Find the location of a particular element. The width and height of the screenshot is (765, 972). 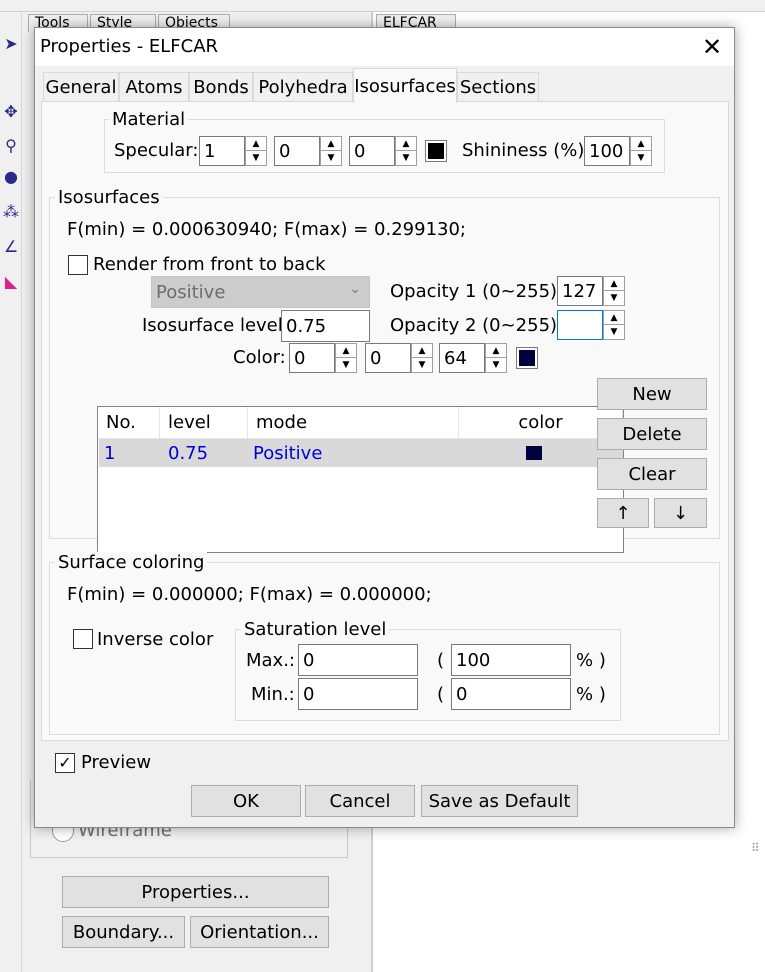

material-group-label: Material is located at coordinates (149, 119).